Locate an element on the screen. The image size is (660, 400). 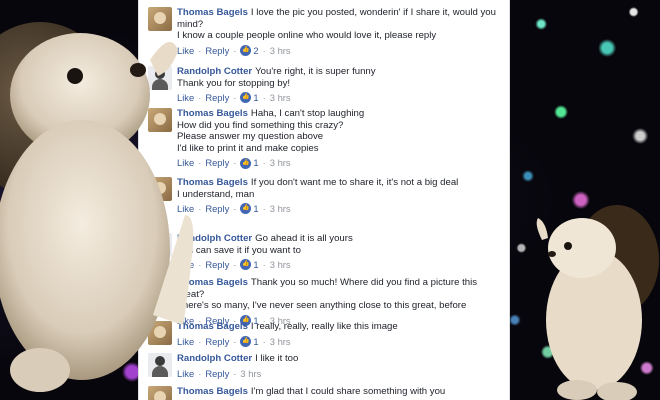
like-count-badge: 👍 2 is located at coordinates (249, 50).